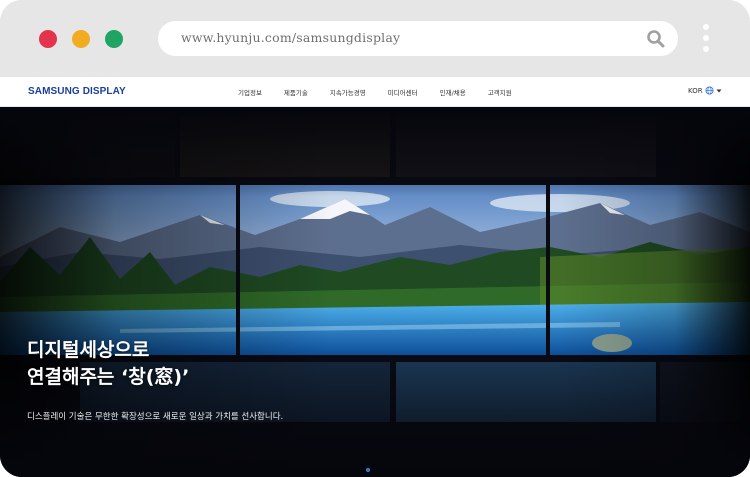  I want to click on slide-indicator, so click(368, 470).